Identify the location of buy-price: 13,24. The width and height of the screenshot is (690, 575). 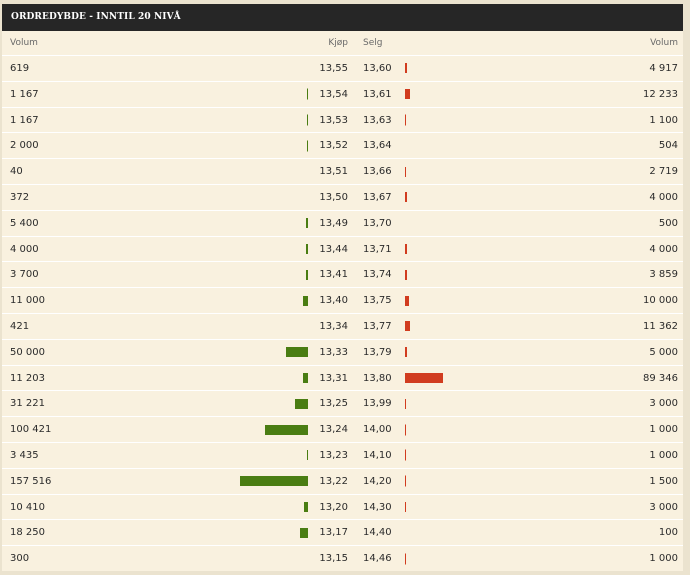
(333, 430).